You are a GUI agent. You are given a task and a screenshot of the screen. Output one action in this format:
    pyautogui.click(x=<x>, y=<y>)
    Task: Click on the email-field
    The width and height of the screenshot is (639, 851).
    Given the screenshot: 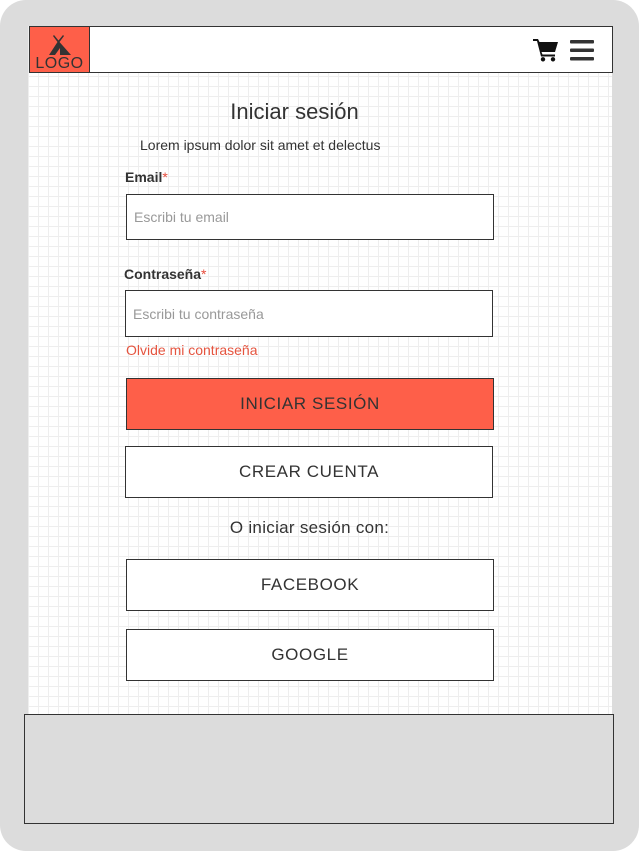 What is the action you would take?
    pyautogui.click(x=310, y=217)
    